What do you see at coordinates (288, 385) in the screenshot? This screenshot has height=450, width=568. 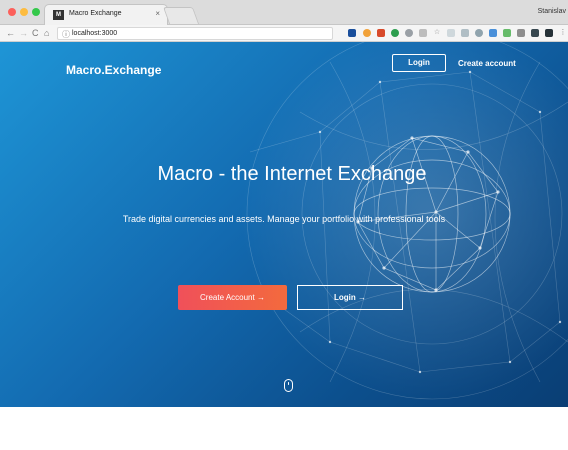 I see `scroll-mouse-icon` at bounding box center [288, 385].